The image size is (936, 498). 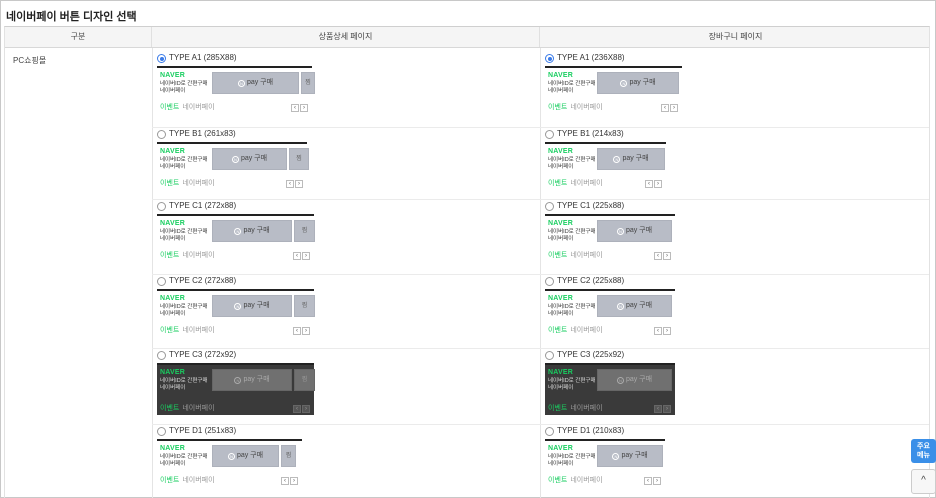 What do you see at coordinates (173, 91) in the screenshot?
I see `naverpay-desc-line2: 네이버페이` at bounding box center [173, 91].